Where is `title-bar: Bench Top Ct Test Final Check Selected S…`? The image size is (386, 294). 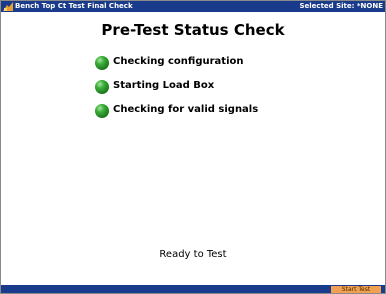
title-bar: Bench Top Ct Test Final Check Selected S… is located at coordinates (193, 6).